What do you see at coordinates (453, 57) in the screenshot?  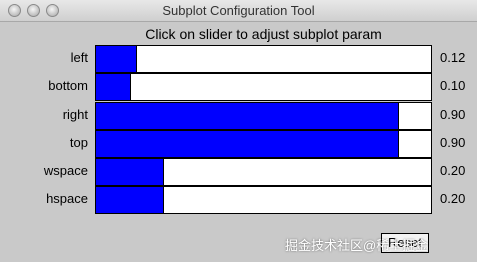 I see `slider-value: 0.12` at bounding box center [453, 57].